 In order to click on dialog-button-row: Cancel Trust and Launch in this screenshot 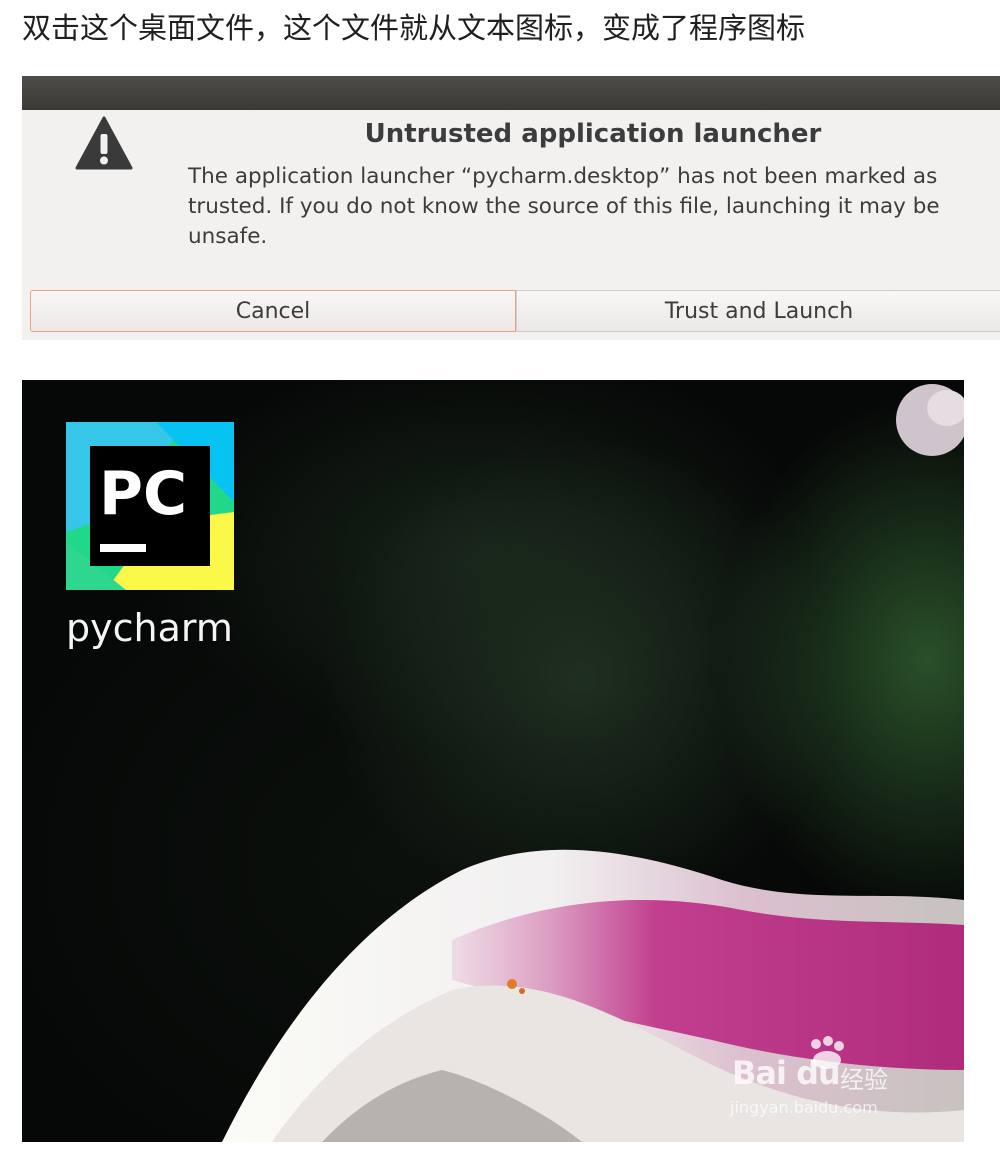, I will do `click(515, 312)`.